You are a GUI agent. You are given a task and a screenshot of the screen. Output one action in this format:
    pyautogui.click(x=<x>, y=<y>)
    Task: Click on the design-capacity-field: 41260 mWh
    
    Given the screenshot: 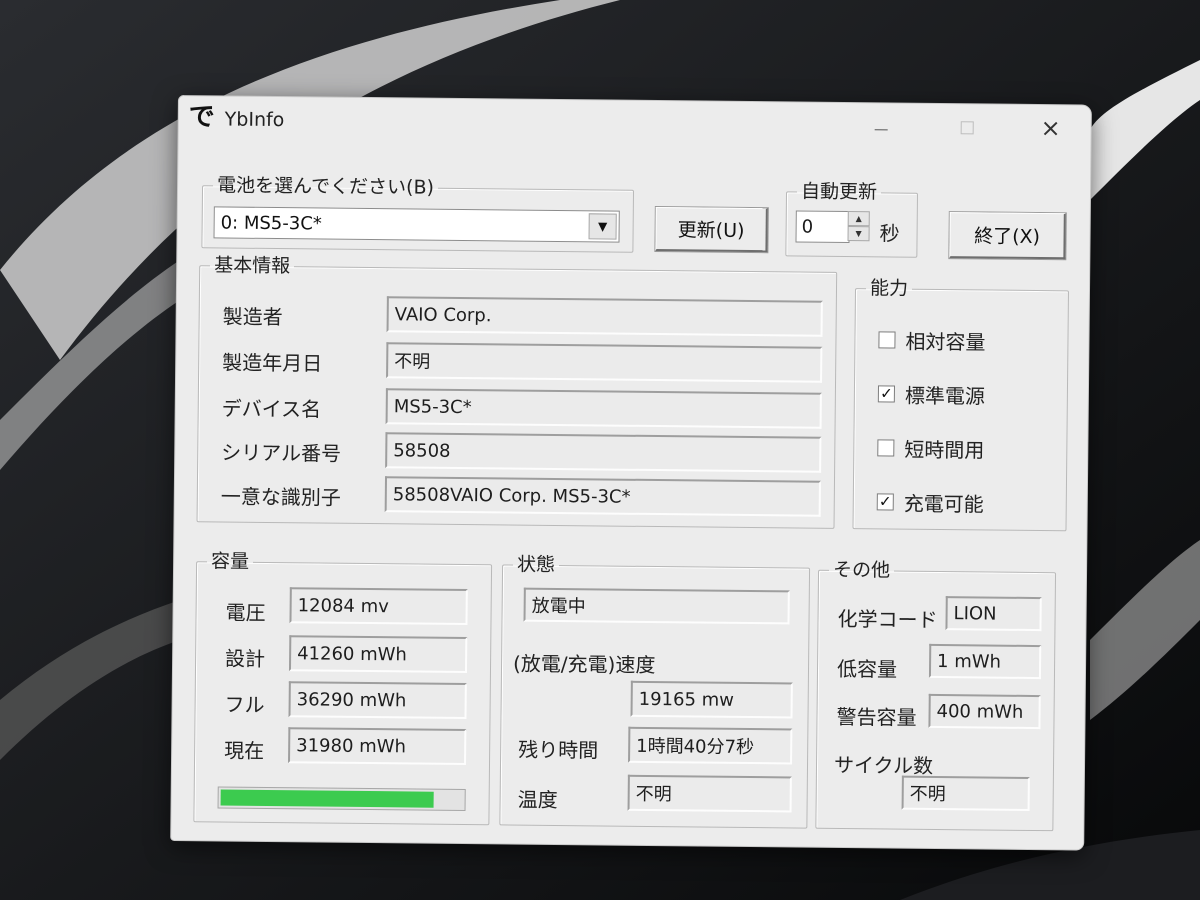 What is the action you would take?
    pyautogui.click(x=378, y=654)
    